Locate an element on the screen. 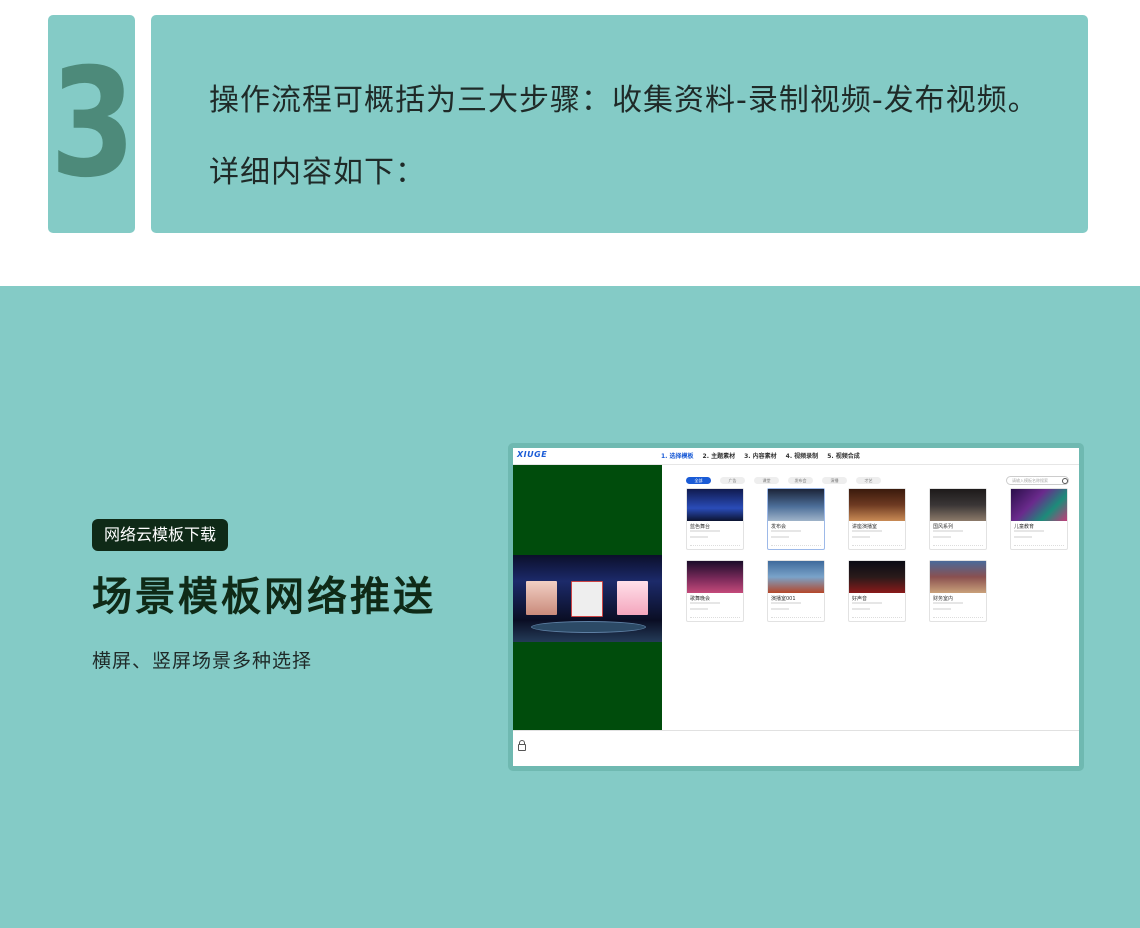  stage-screen-right is located at coordinates (632, 598).